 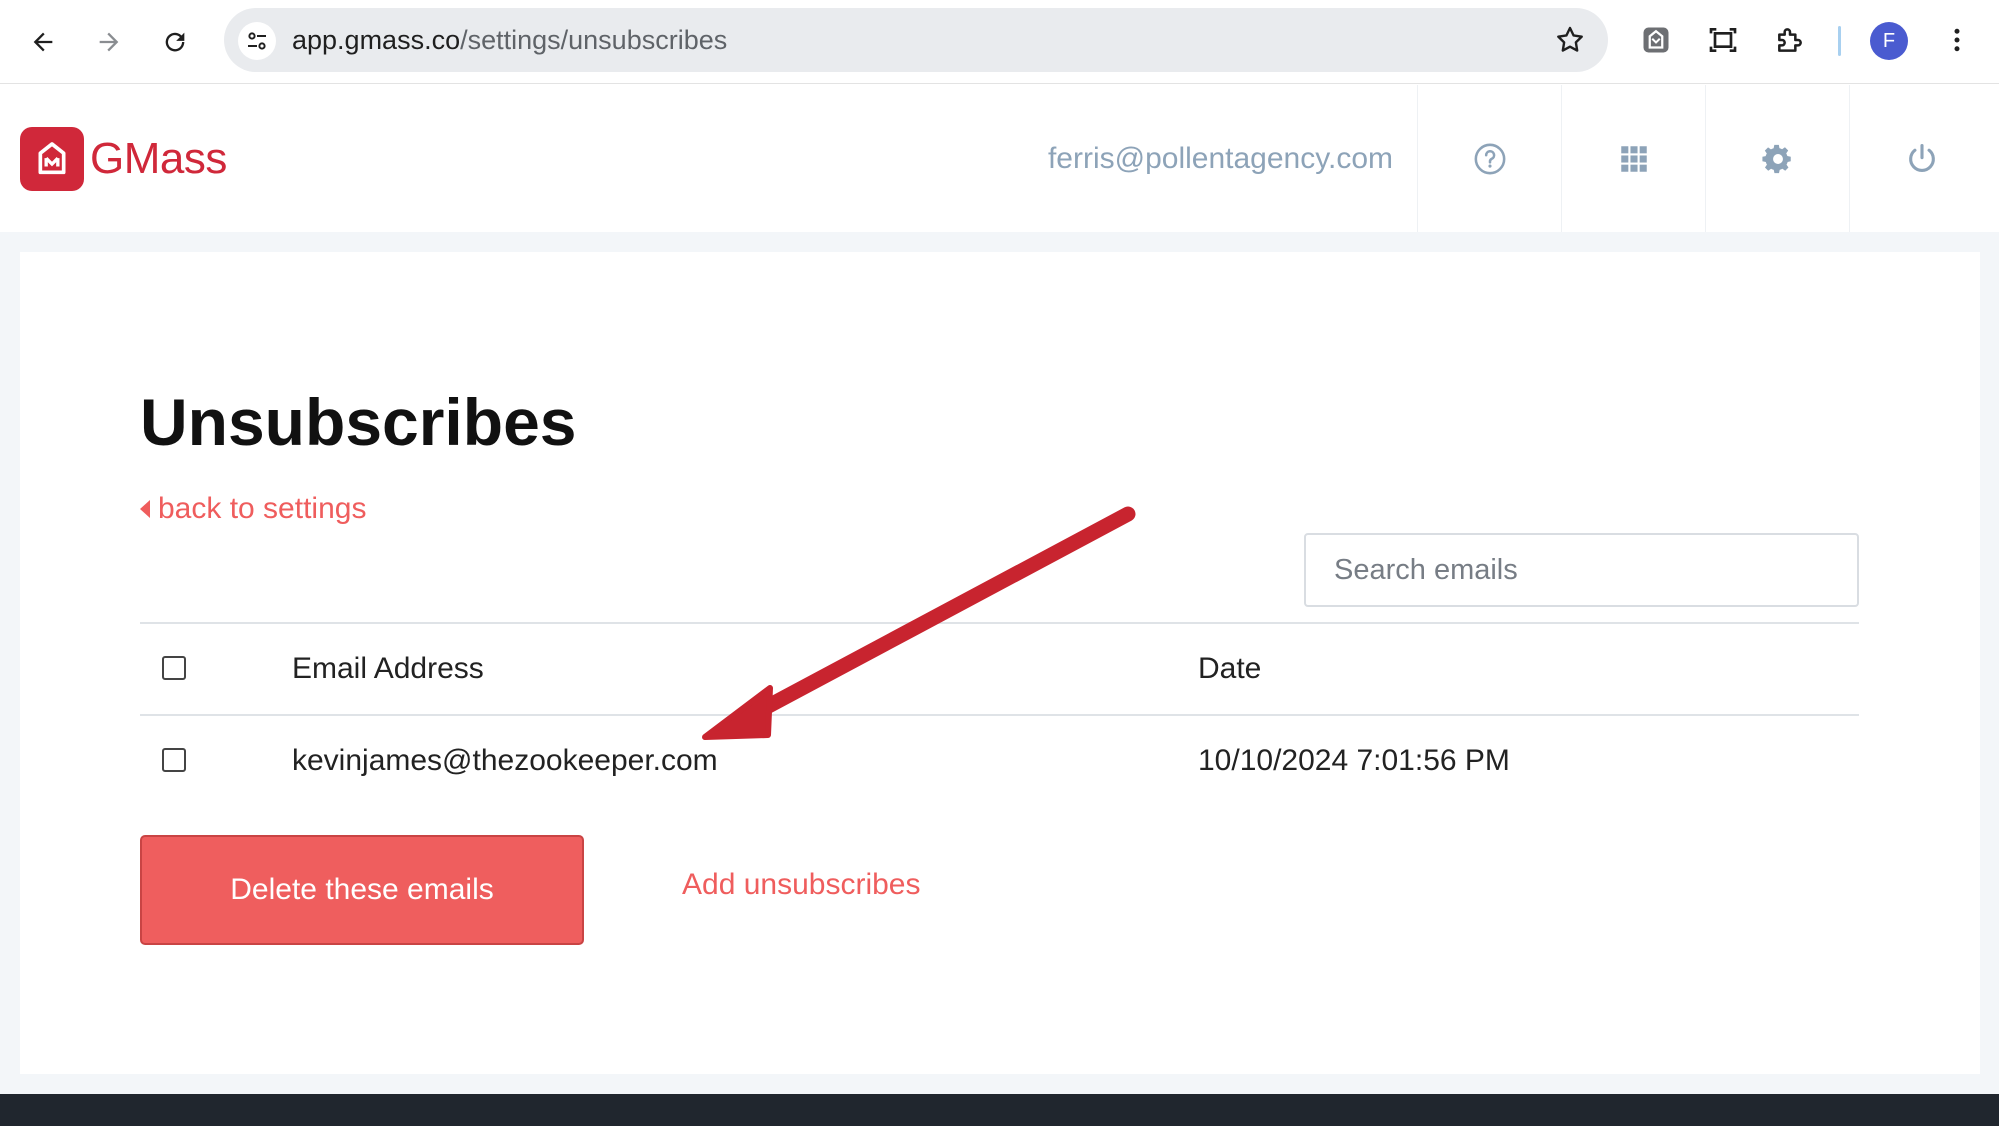 What do you see at coordinates (174, 760) in the screenshot?
I see `row-checkbox` at bounding box center [174, 760].